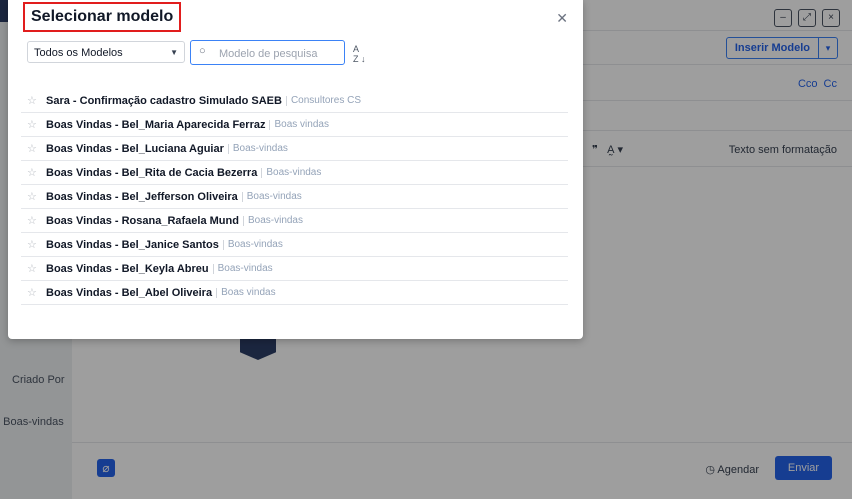 The image size is (852, 499). I want to click on template-filter-value: Todos os Modelos, so click(78, 53).